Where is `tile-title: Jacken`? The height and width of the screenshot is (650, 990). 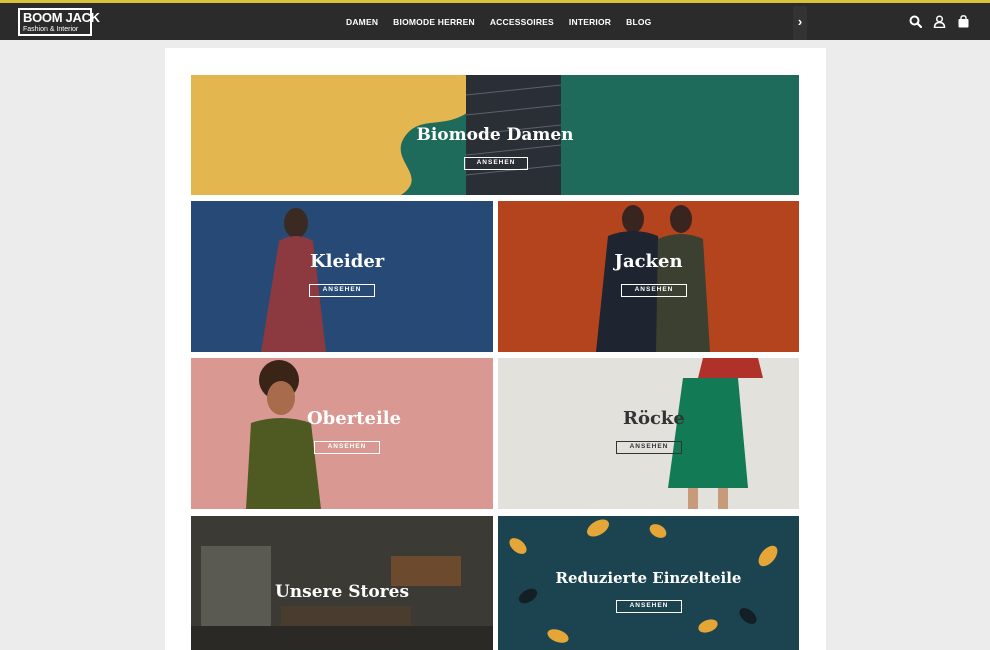 tile-title: Jacken is located at coordinates (648, 261).